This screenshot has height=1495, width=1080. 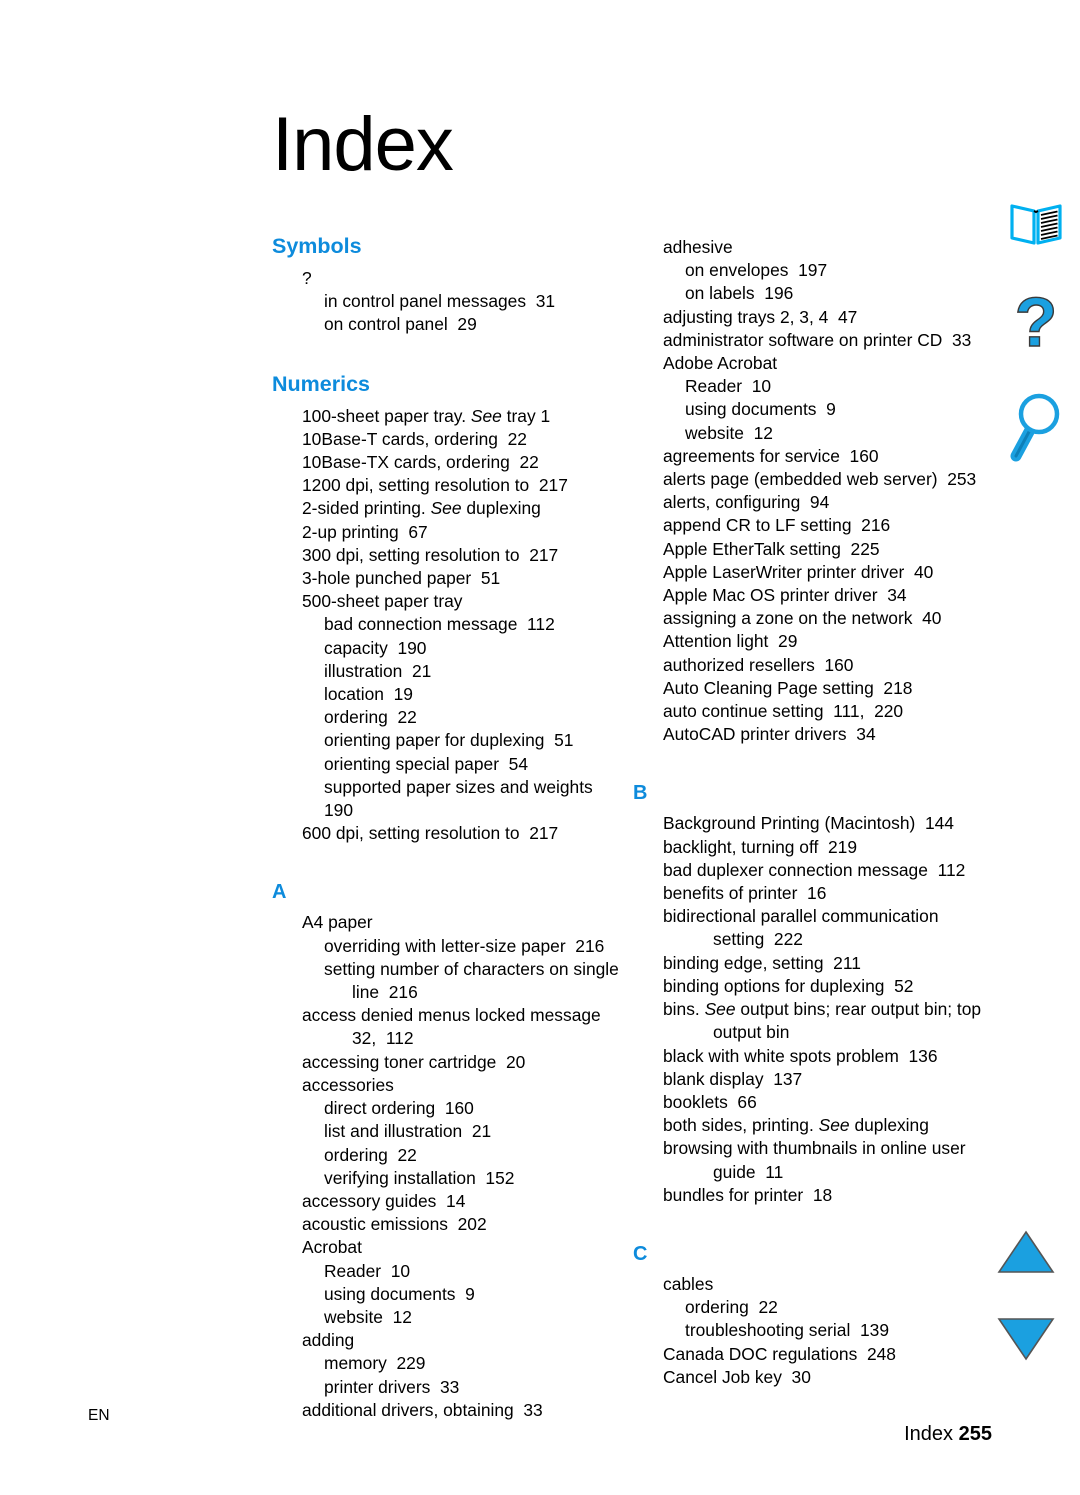 What do you see at coordinates (807, 293) in the screenshot?
I see `index-entry: on labels 196` at bounding box center [807, 293].